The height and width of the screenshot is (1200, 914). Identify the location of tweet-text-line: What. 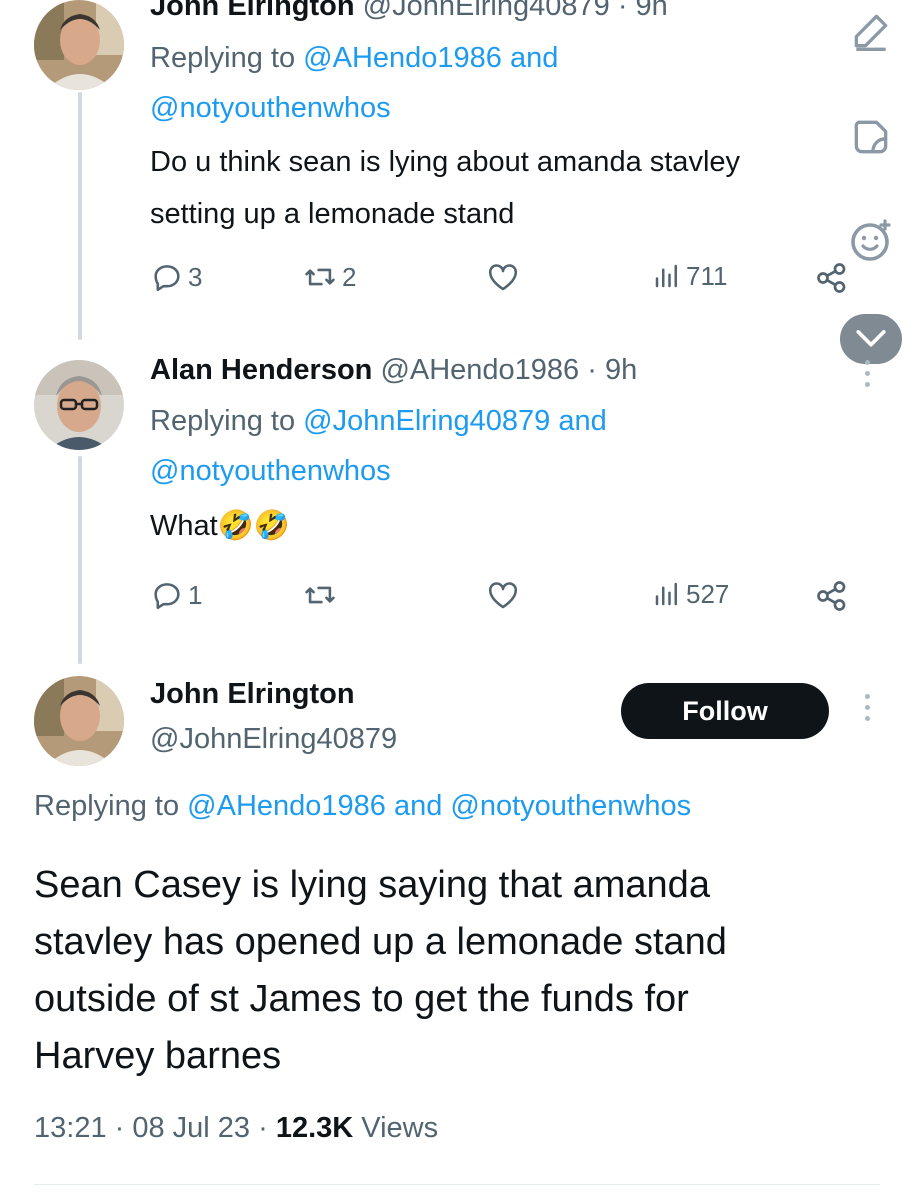
(184, 526).